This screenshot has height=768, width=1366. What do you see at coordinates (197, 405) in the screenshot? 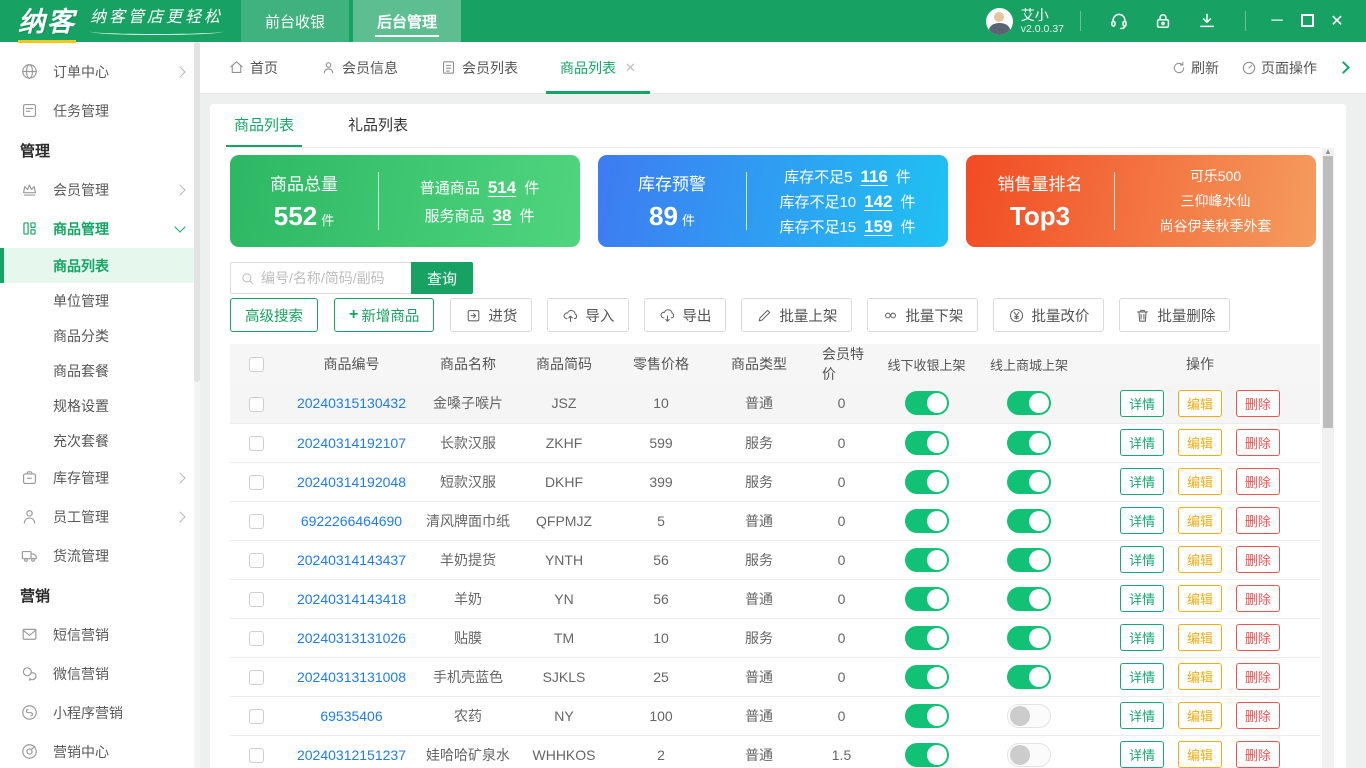
I see `sidebar-scrollbar` at bounding box center [197, 405].